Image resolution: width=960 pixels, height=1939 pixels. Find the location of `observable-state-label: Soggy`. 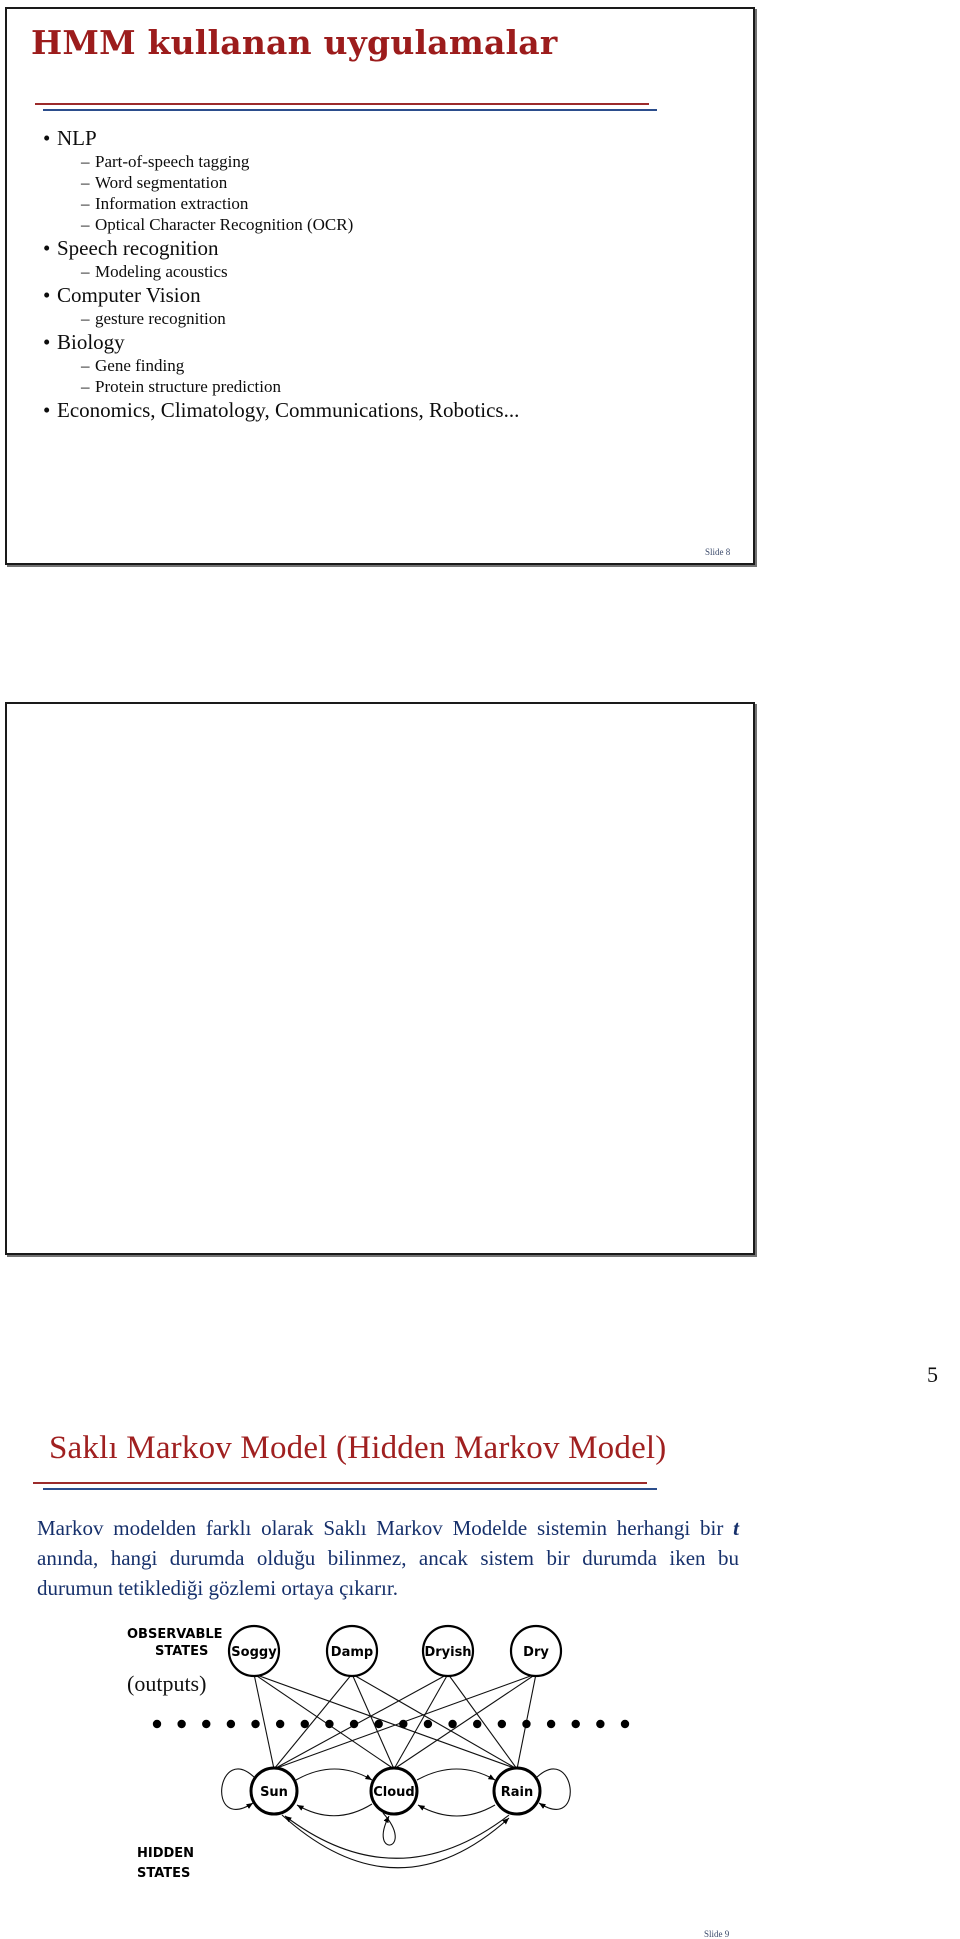

observable-state-label: Soggy is located at coordinates (254, 1652).